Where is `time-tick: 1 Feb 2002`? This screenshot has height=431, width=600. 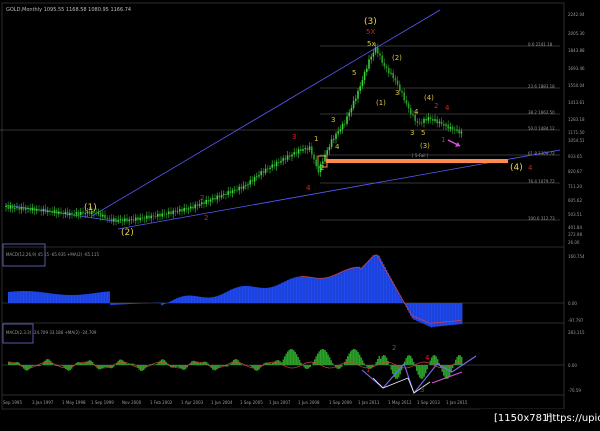 time-tick: 1 Feb 2002 is located at coordinates (161, 402).